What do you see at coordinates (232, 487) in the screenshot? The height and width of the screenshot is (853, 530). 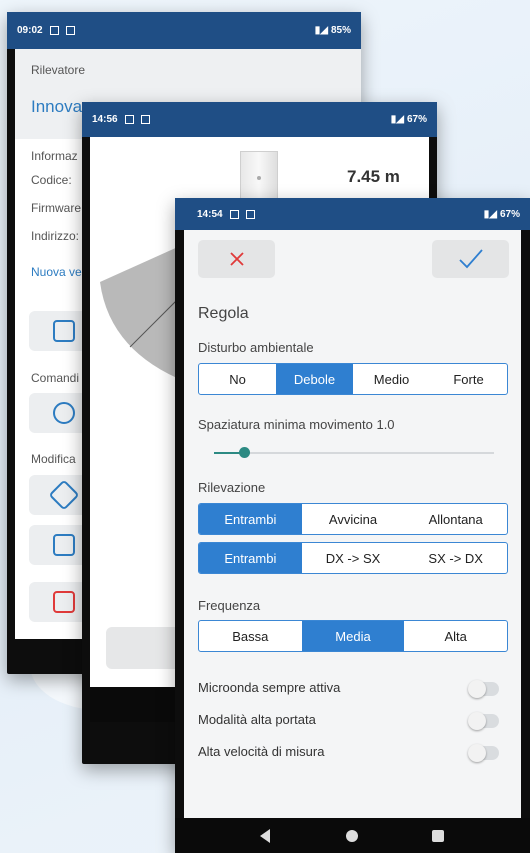 I see `rilevazione-label: Rilevazione` at bounding box center [232, 487].